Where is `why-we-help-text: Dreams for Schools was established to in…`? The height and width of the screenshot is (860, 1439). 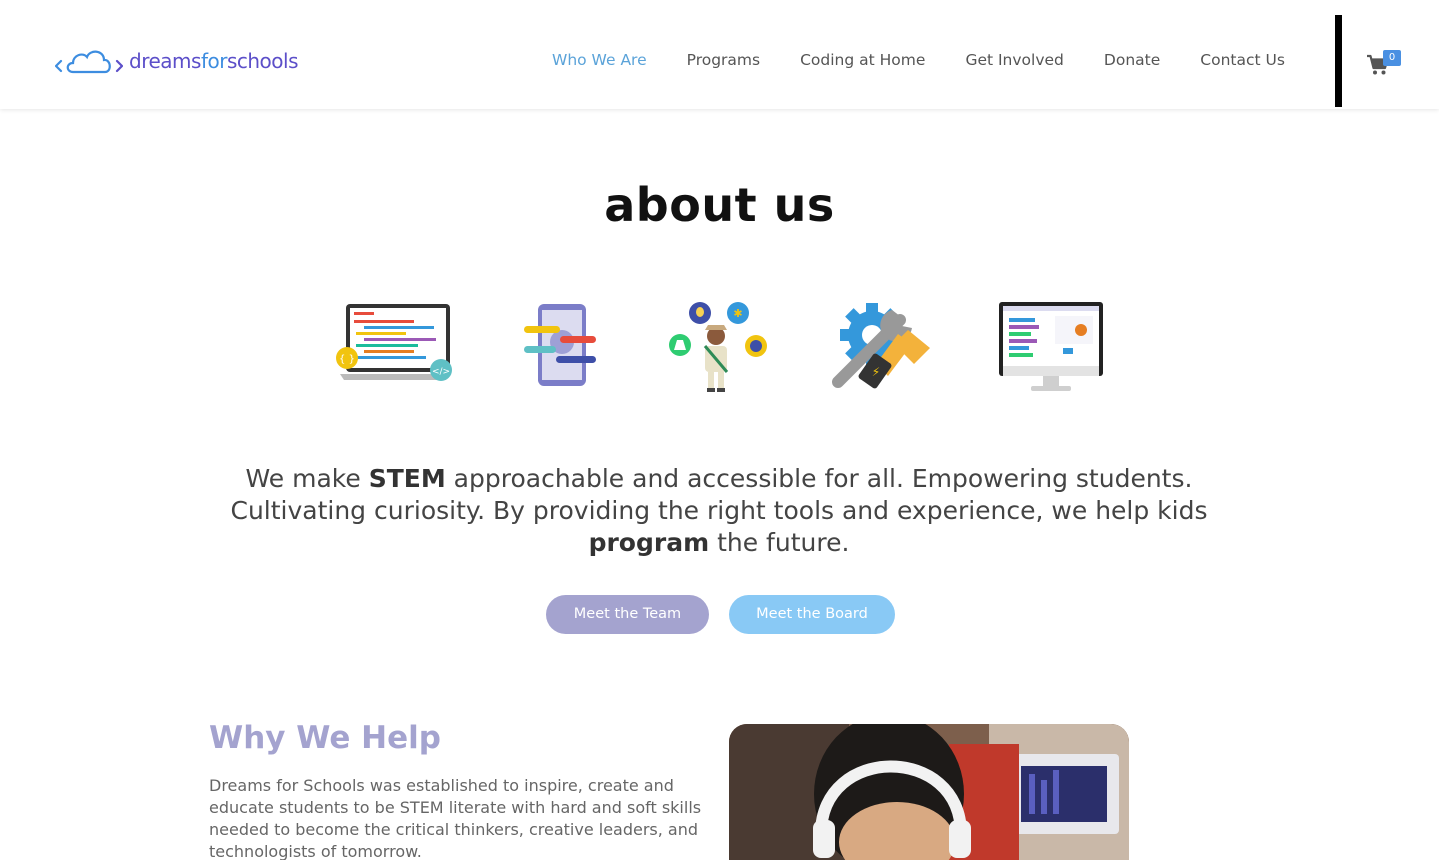 why-we-help-text: Dreams for Schools was established to in… is located at coordinates (455, 818).